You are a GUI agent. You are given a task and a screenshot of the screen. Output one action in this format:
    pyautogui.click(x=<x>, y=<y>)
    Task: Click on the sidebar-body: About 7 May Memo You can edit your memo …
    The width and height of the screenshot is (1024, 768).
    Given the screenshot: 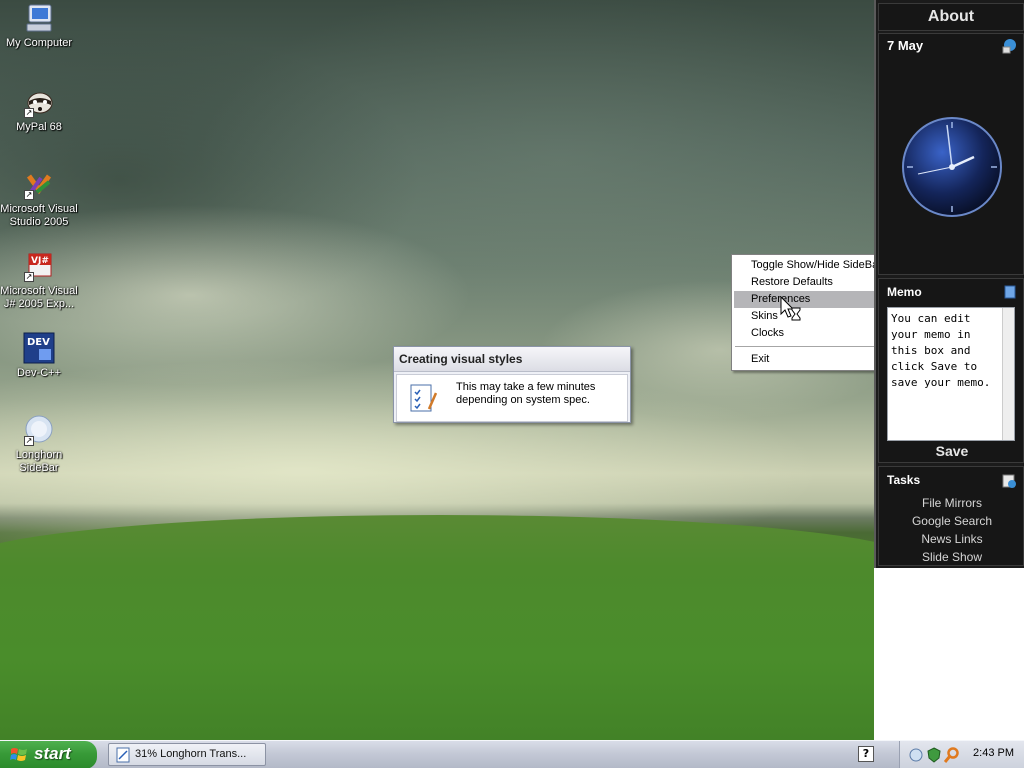 What is the action you would take?
    pyautogui.click(x=949, y=284)
    